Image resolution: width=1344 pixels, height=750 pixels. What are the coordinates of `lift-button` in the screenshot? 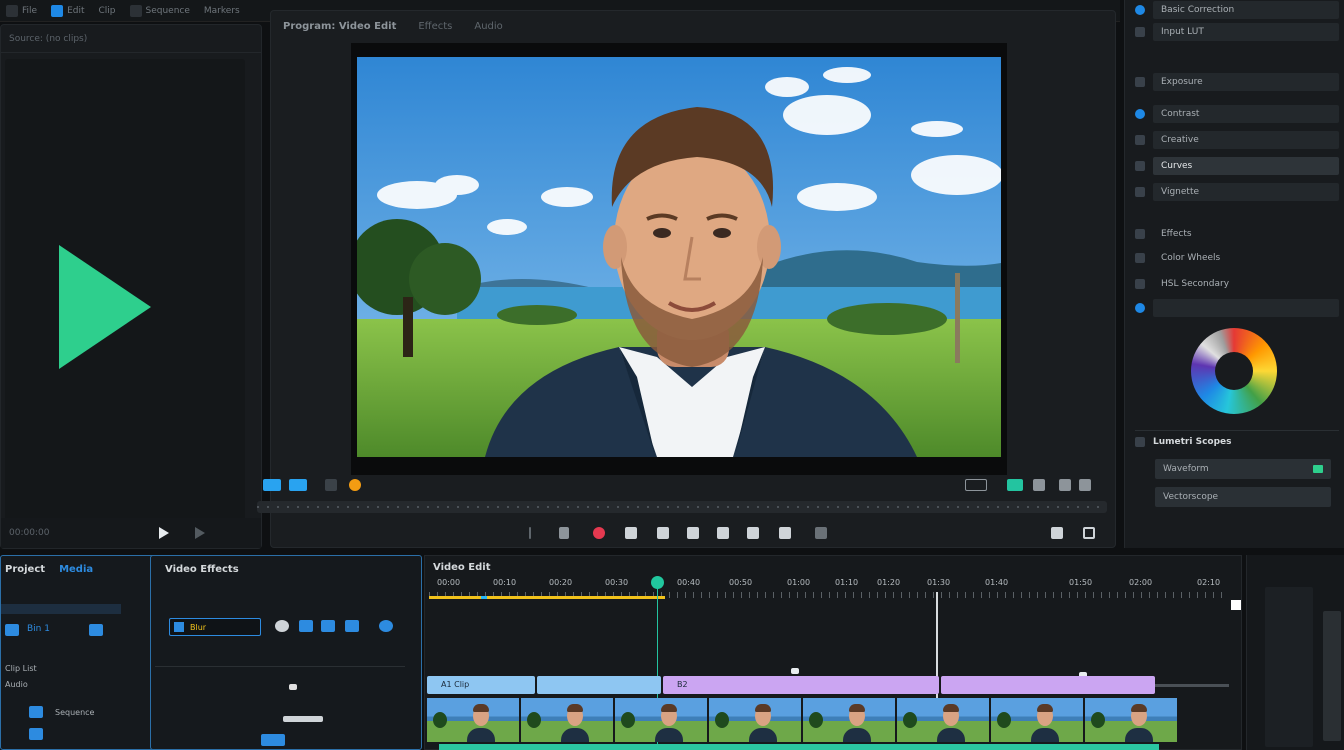 It's located at (821, 533).